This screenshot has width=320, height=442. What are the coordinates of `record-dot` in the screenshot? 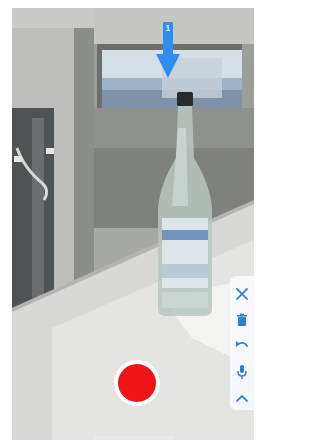 It's located at (137, 383).